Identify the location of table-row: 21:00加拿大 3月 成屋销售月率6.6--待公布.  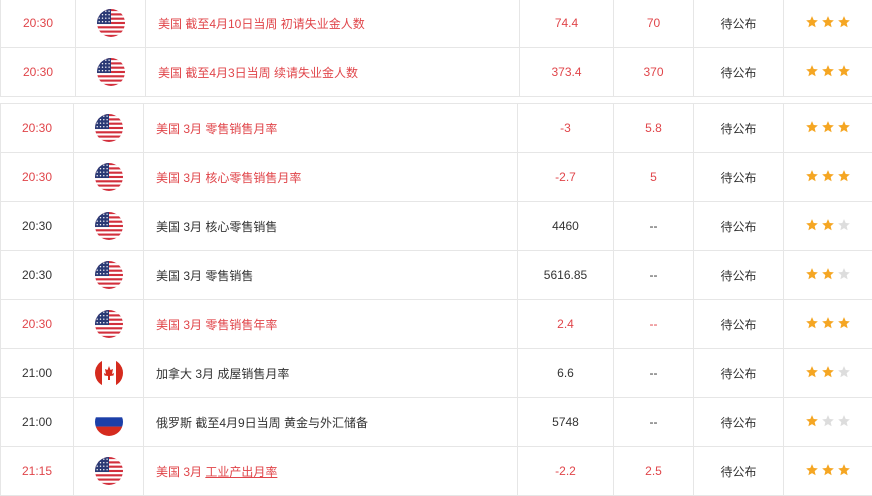
(436, 373).